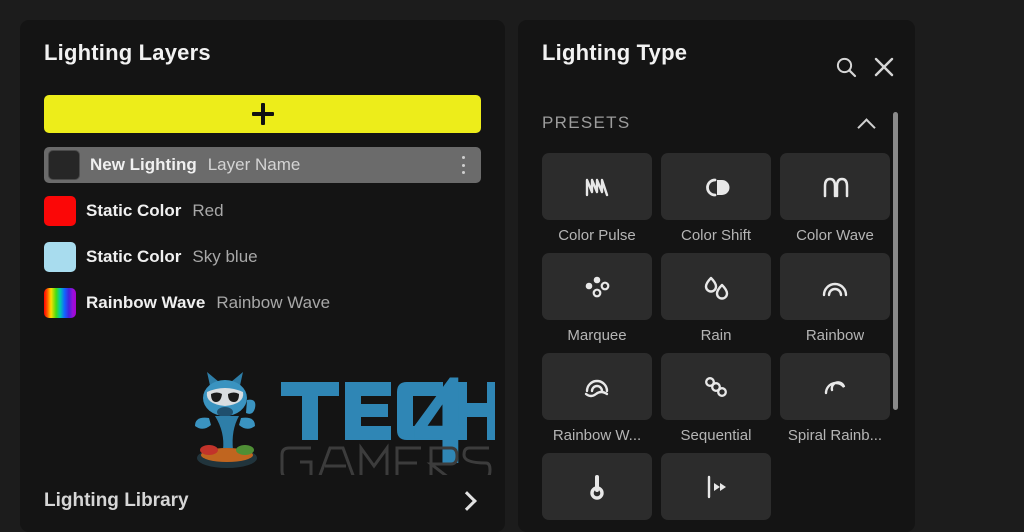 The image size is (1024, 532). I want to click on list-item: New Lighting Layer Name, so click(262, 165).